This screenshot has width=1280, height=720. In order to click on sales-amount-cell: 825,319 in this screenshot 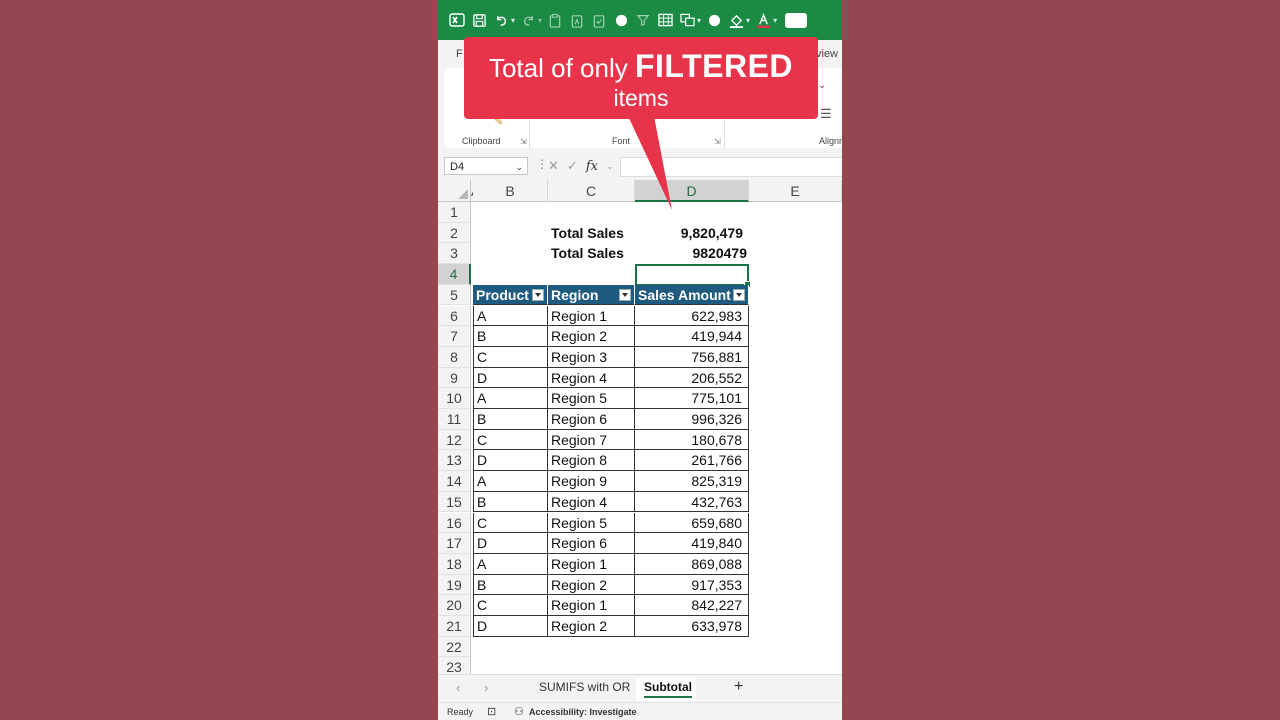, I will do `click(692, 481)`.